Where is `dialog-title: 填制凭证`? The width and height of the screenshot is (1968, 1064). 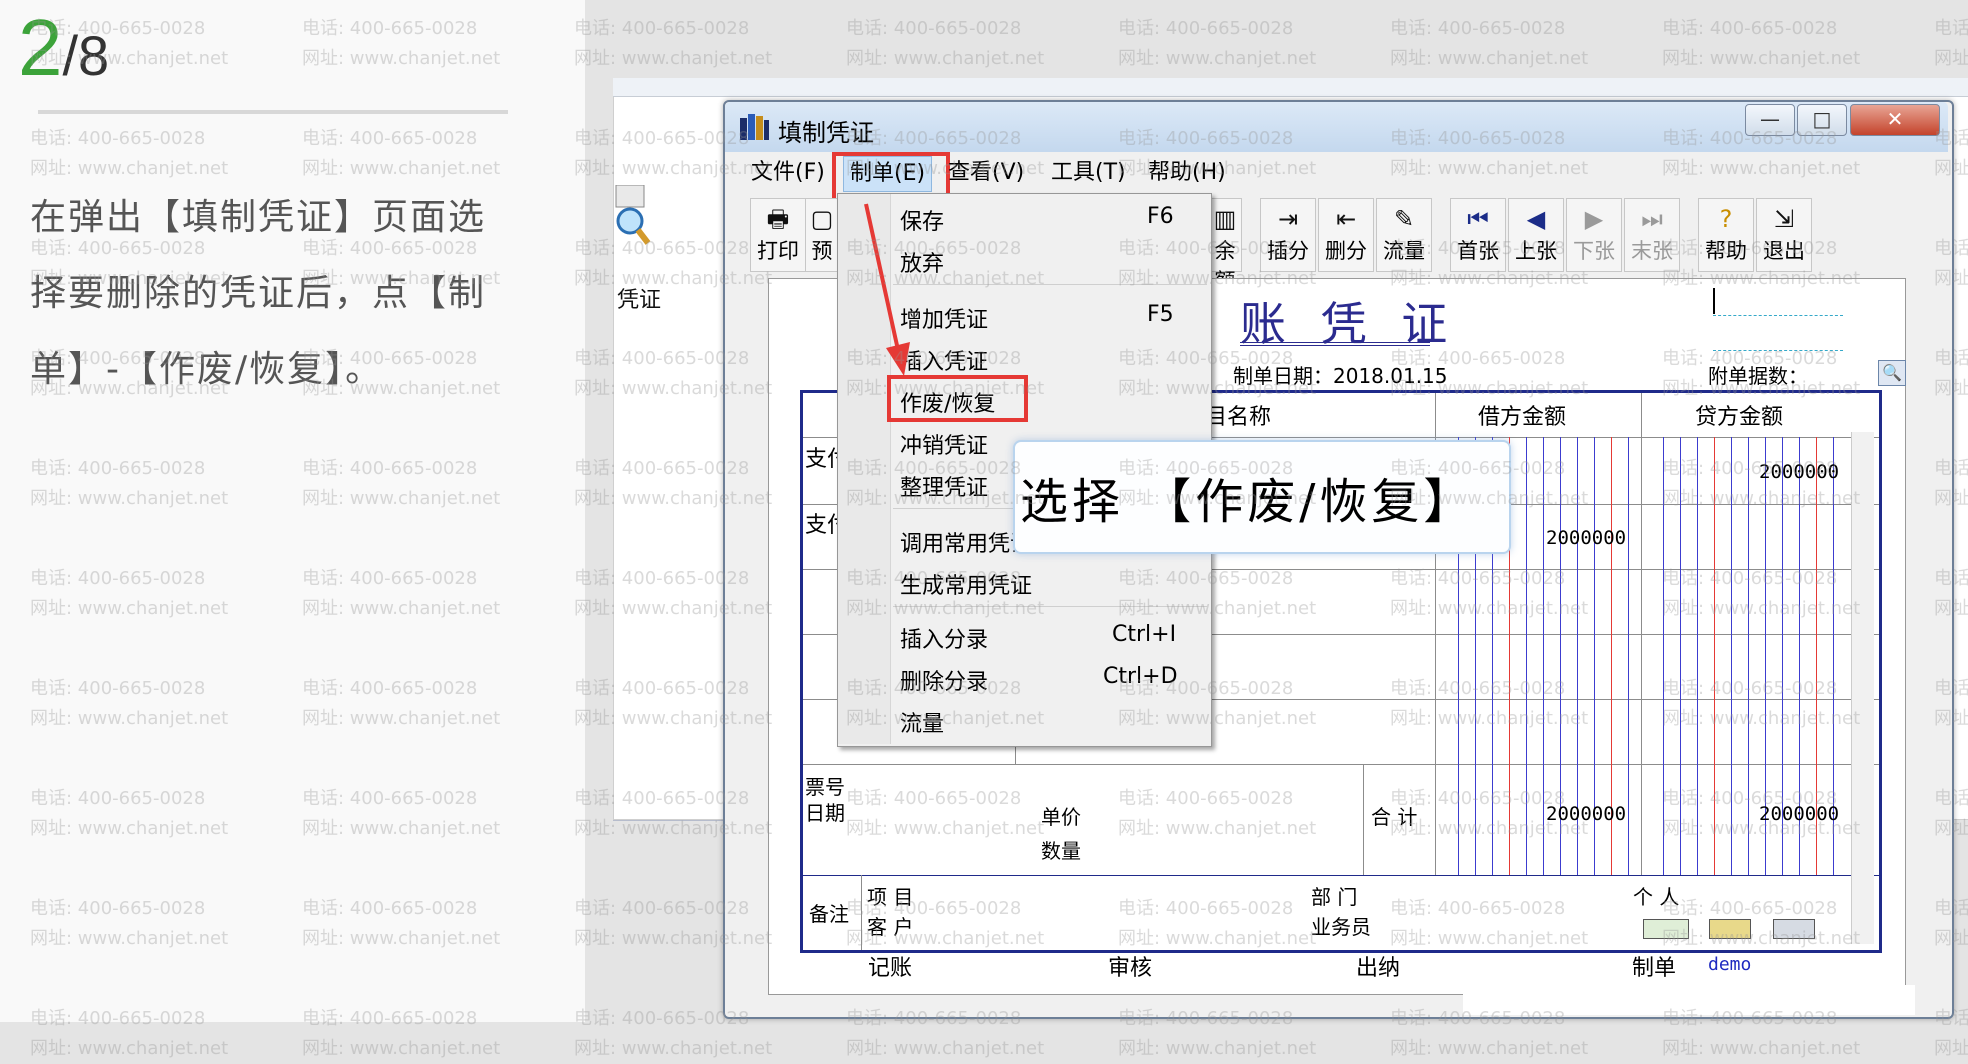
dialog-title: 填制凭证 is located at coordinates (826, 133).